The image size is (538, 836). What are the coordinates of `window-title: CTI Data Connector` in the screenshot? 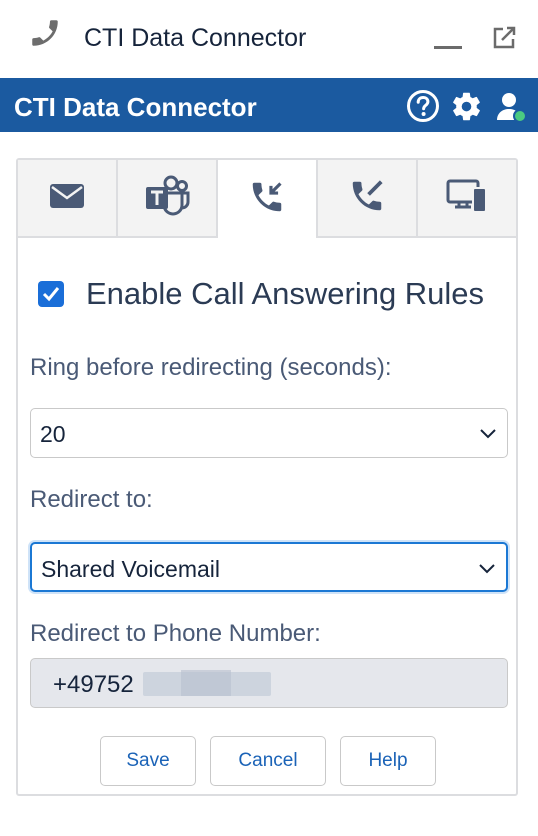 It's located at (195, 38).